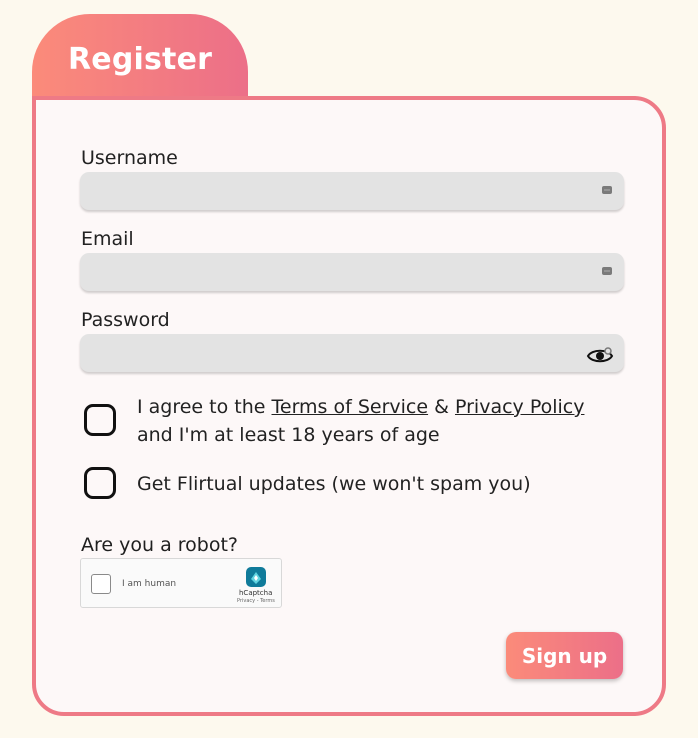  What do you see at coordinates (288, 435) in the screenshot?
I see `terms-suffix: and I'm at least 18 years of age` at bounding box center [288, 435].